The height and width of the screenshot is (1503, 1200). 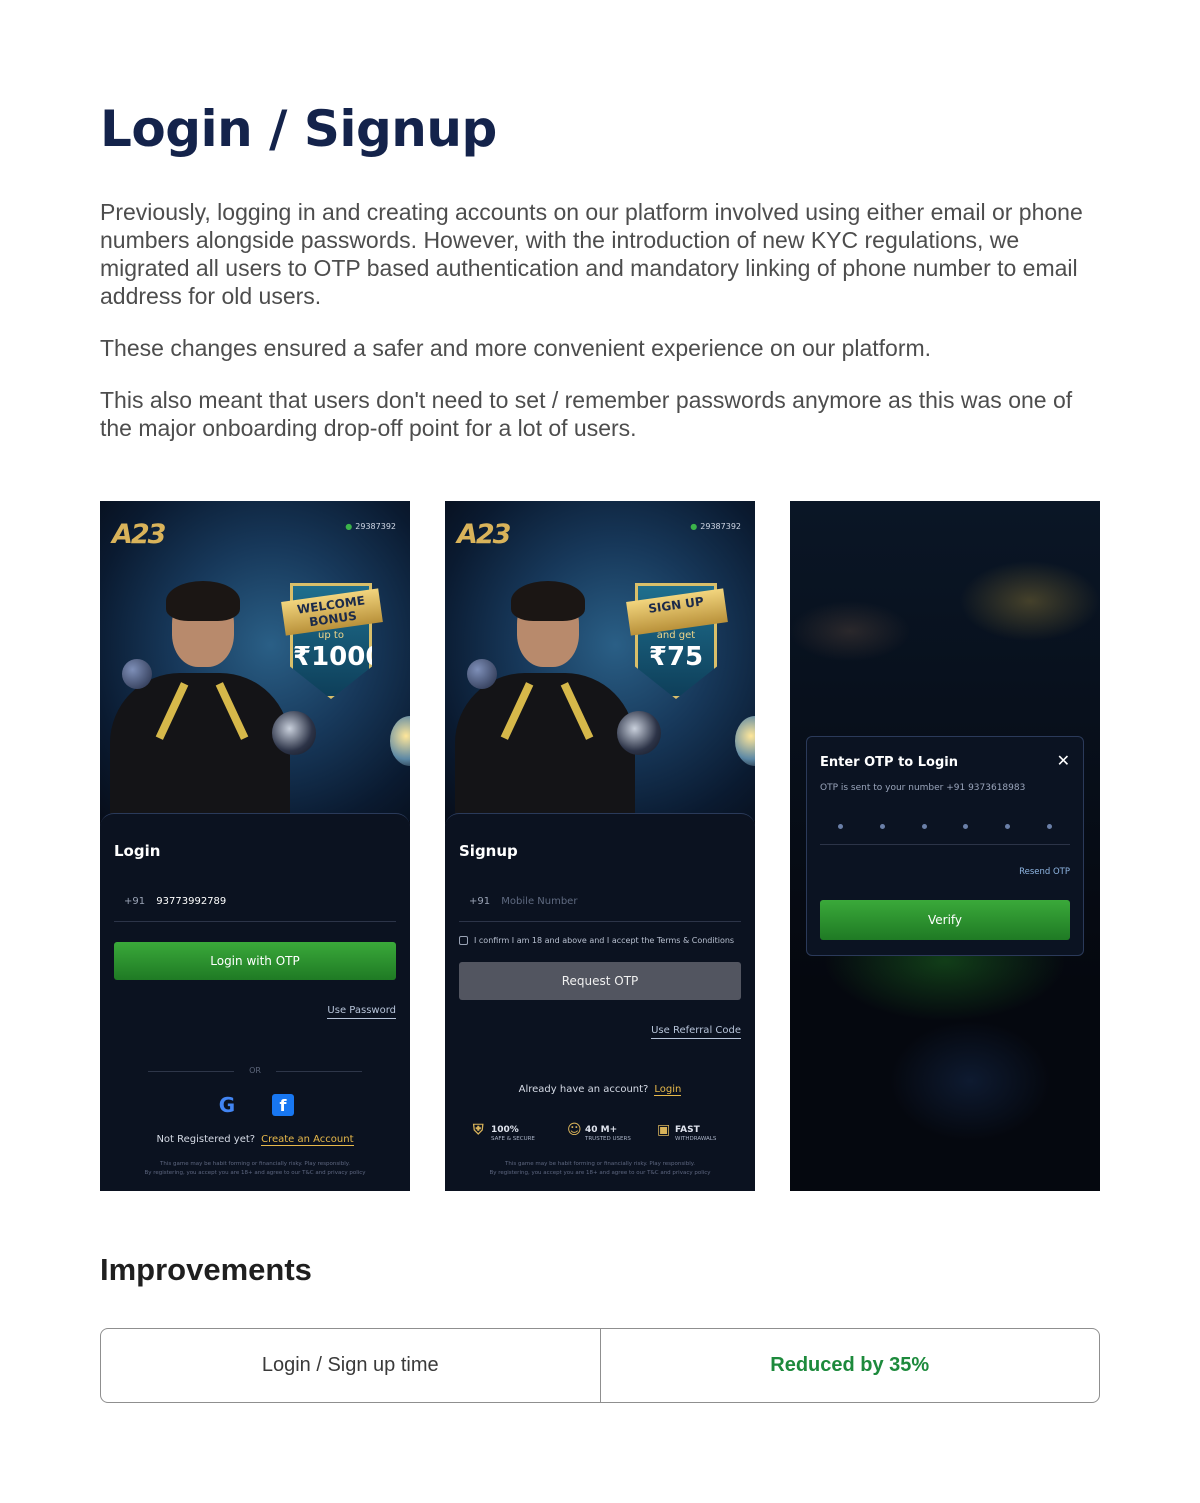 What do you see at coordinates (600, 1090) in the screenshot?
I see `have-account-line: Already have an account? Login` at bounding box center [600, 1090].